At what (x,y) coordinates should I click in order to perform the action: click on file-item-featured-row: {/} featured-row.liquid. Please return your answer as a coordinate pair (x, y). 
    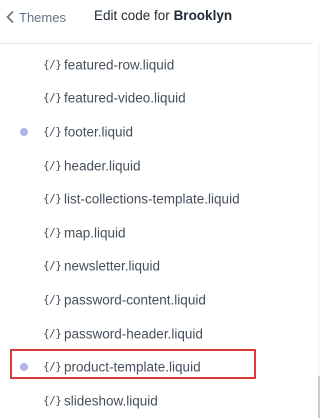
    Looking at the image, I should click on (156, 65).